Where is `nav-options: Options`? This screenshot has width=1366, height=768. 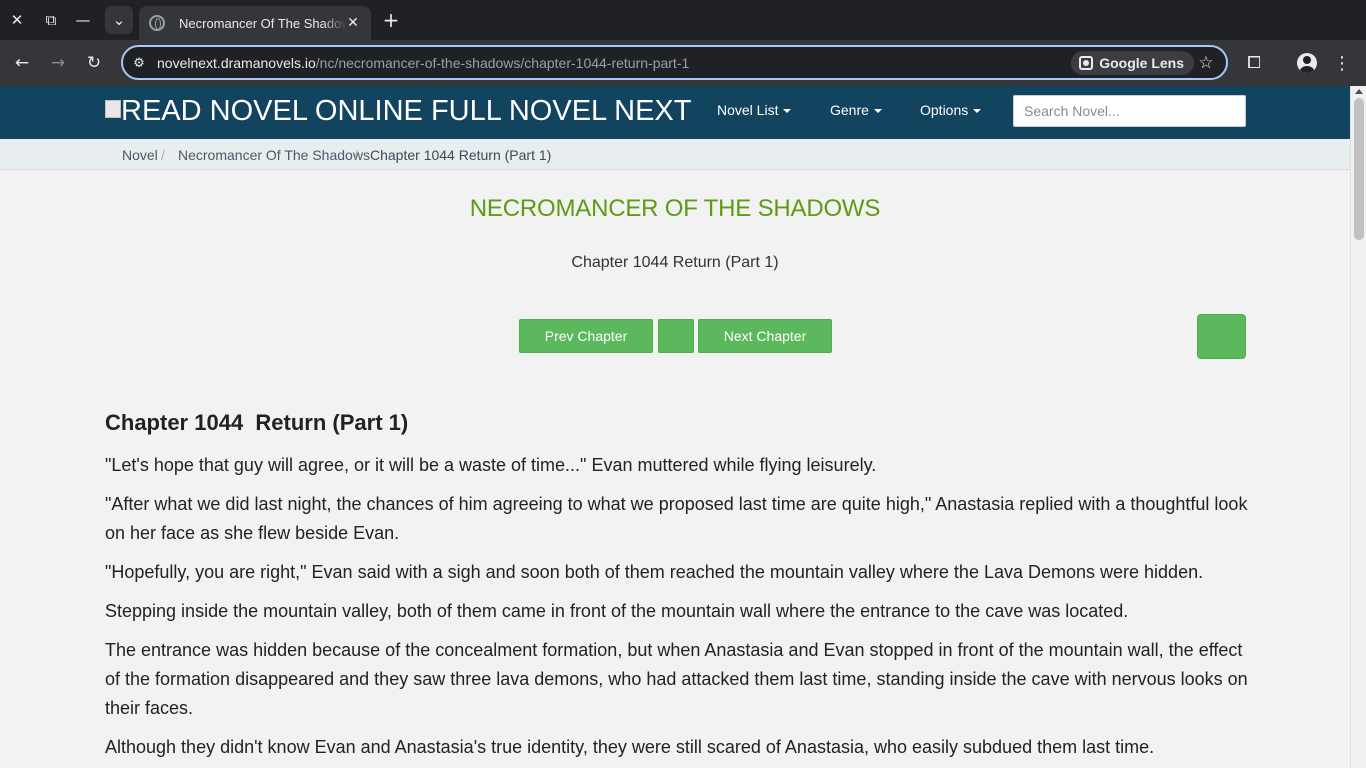
nav-options: Options is located at coordinates (951, 110).